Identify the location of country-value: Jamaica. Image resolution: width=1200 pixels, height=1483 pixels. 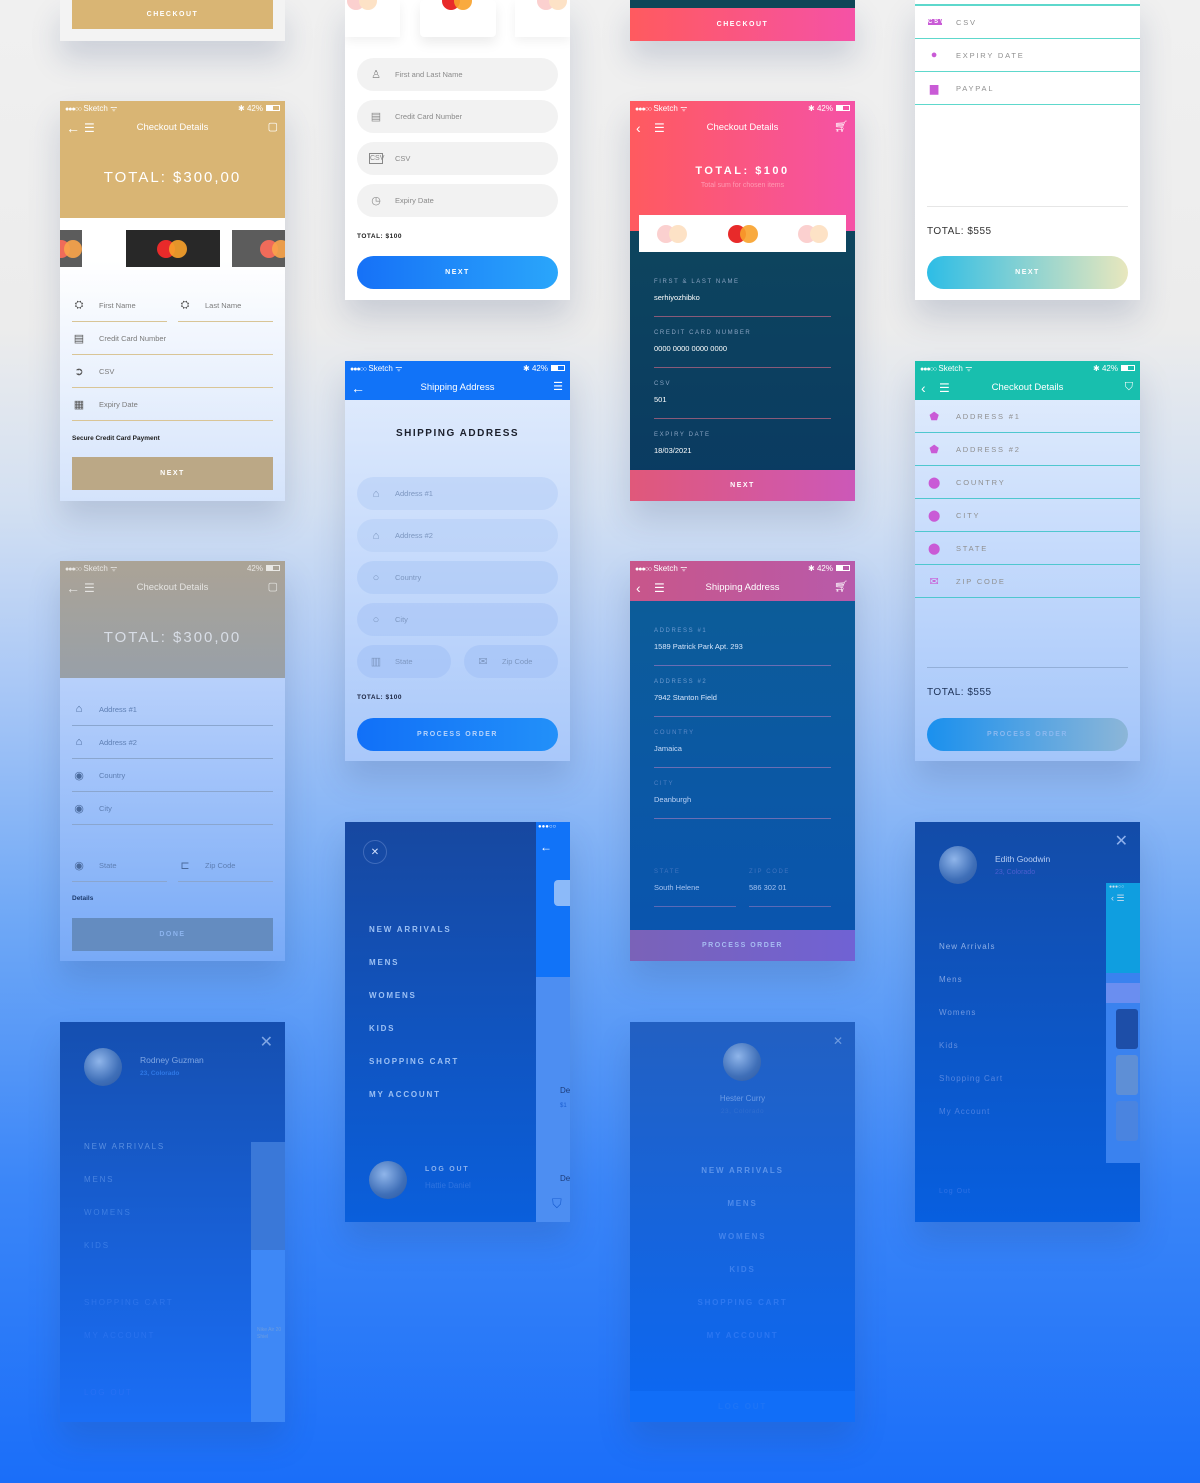
(668, 748).